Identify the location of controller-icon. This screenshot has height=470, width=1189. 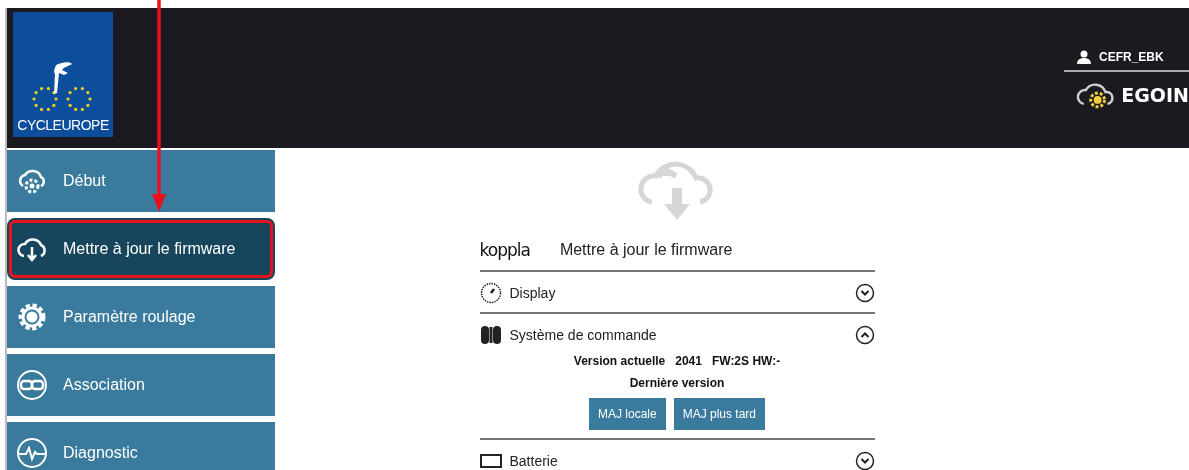
(490, 335).